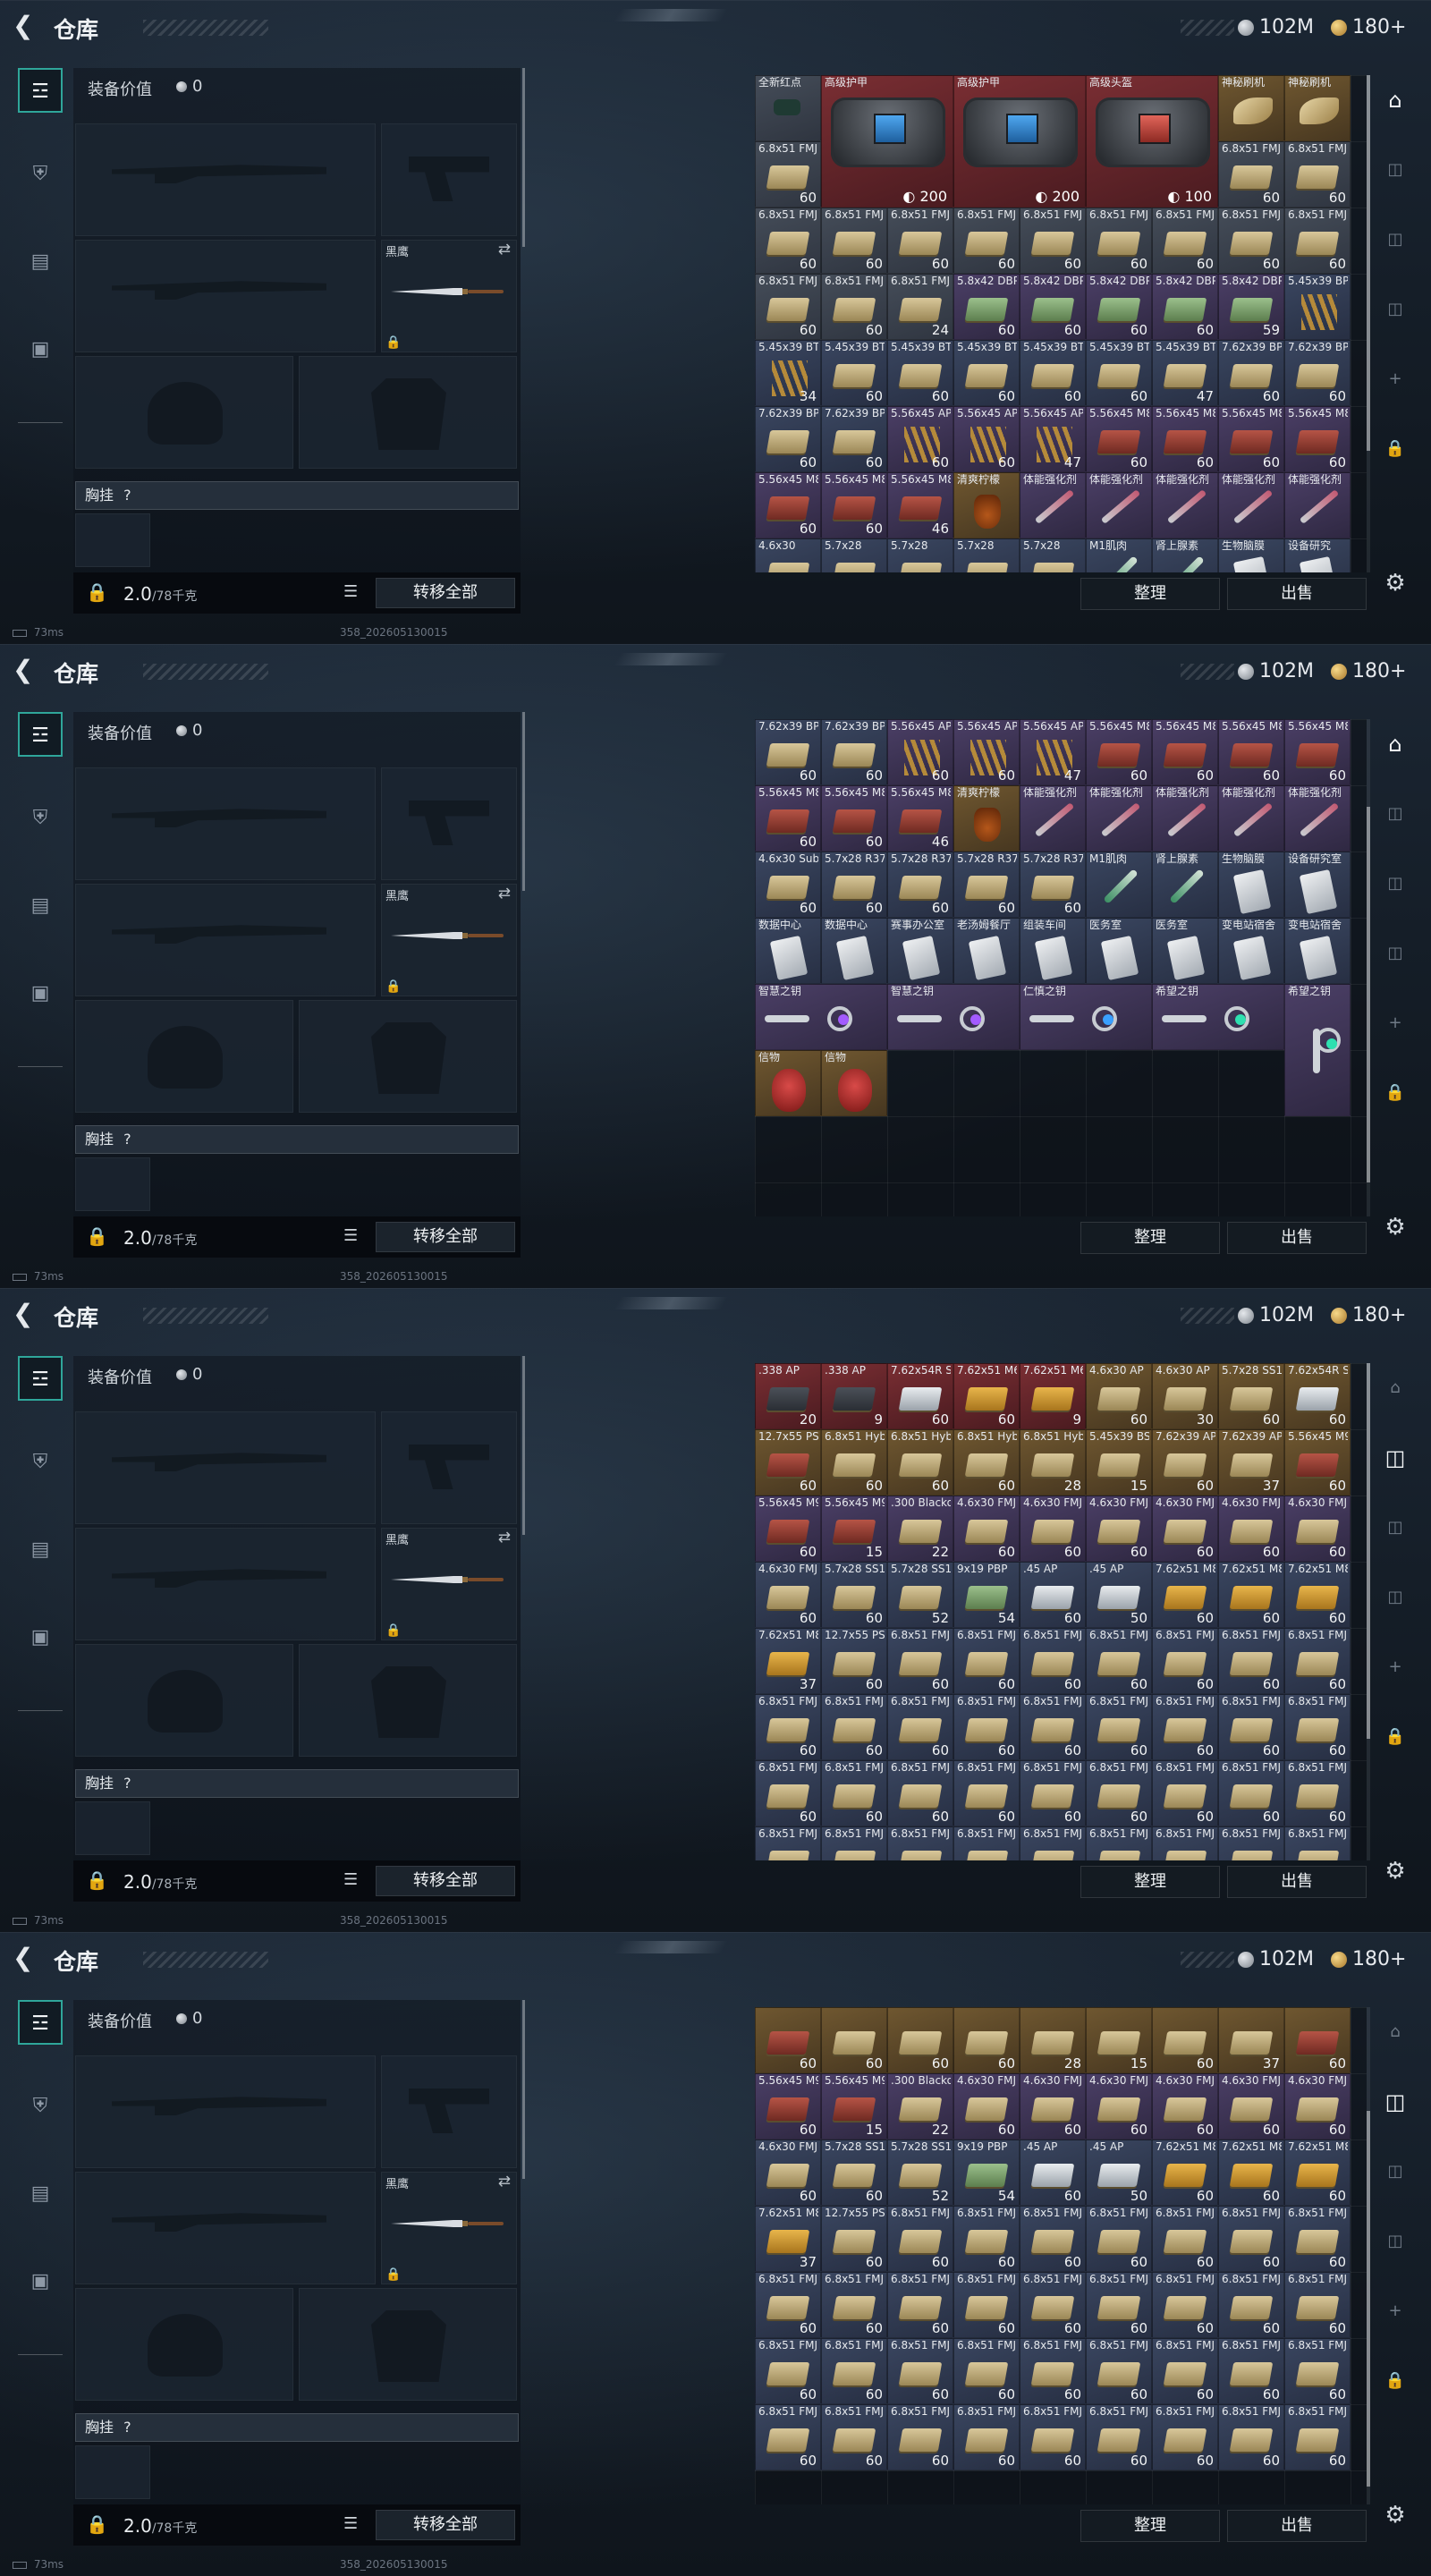 The image size is (1431, 2576). What do you see at coordinates (1185, 1595) in the screenshot?
I see `inventory-item: 7.62x51 M80 60` at bounding box center [1185, 1595].